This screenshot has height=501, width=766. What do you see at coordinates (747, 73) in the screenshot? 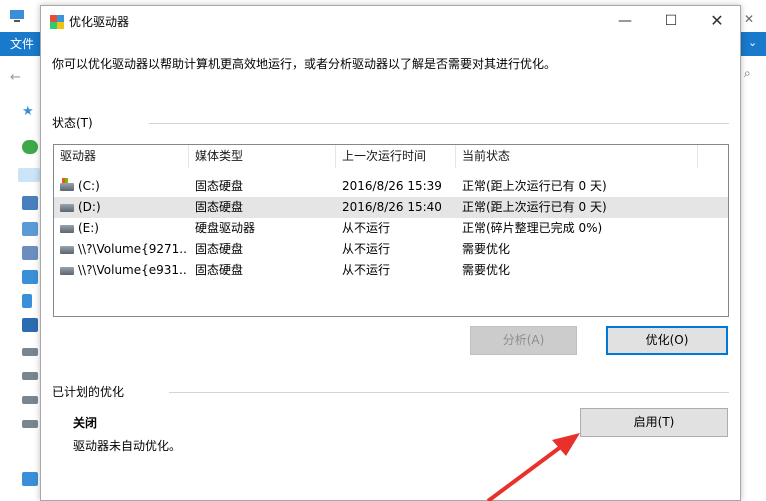
I see `search-icon: ⌕` at bounding box center [747, 73].